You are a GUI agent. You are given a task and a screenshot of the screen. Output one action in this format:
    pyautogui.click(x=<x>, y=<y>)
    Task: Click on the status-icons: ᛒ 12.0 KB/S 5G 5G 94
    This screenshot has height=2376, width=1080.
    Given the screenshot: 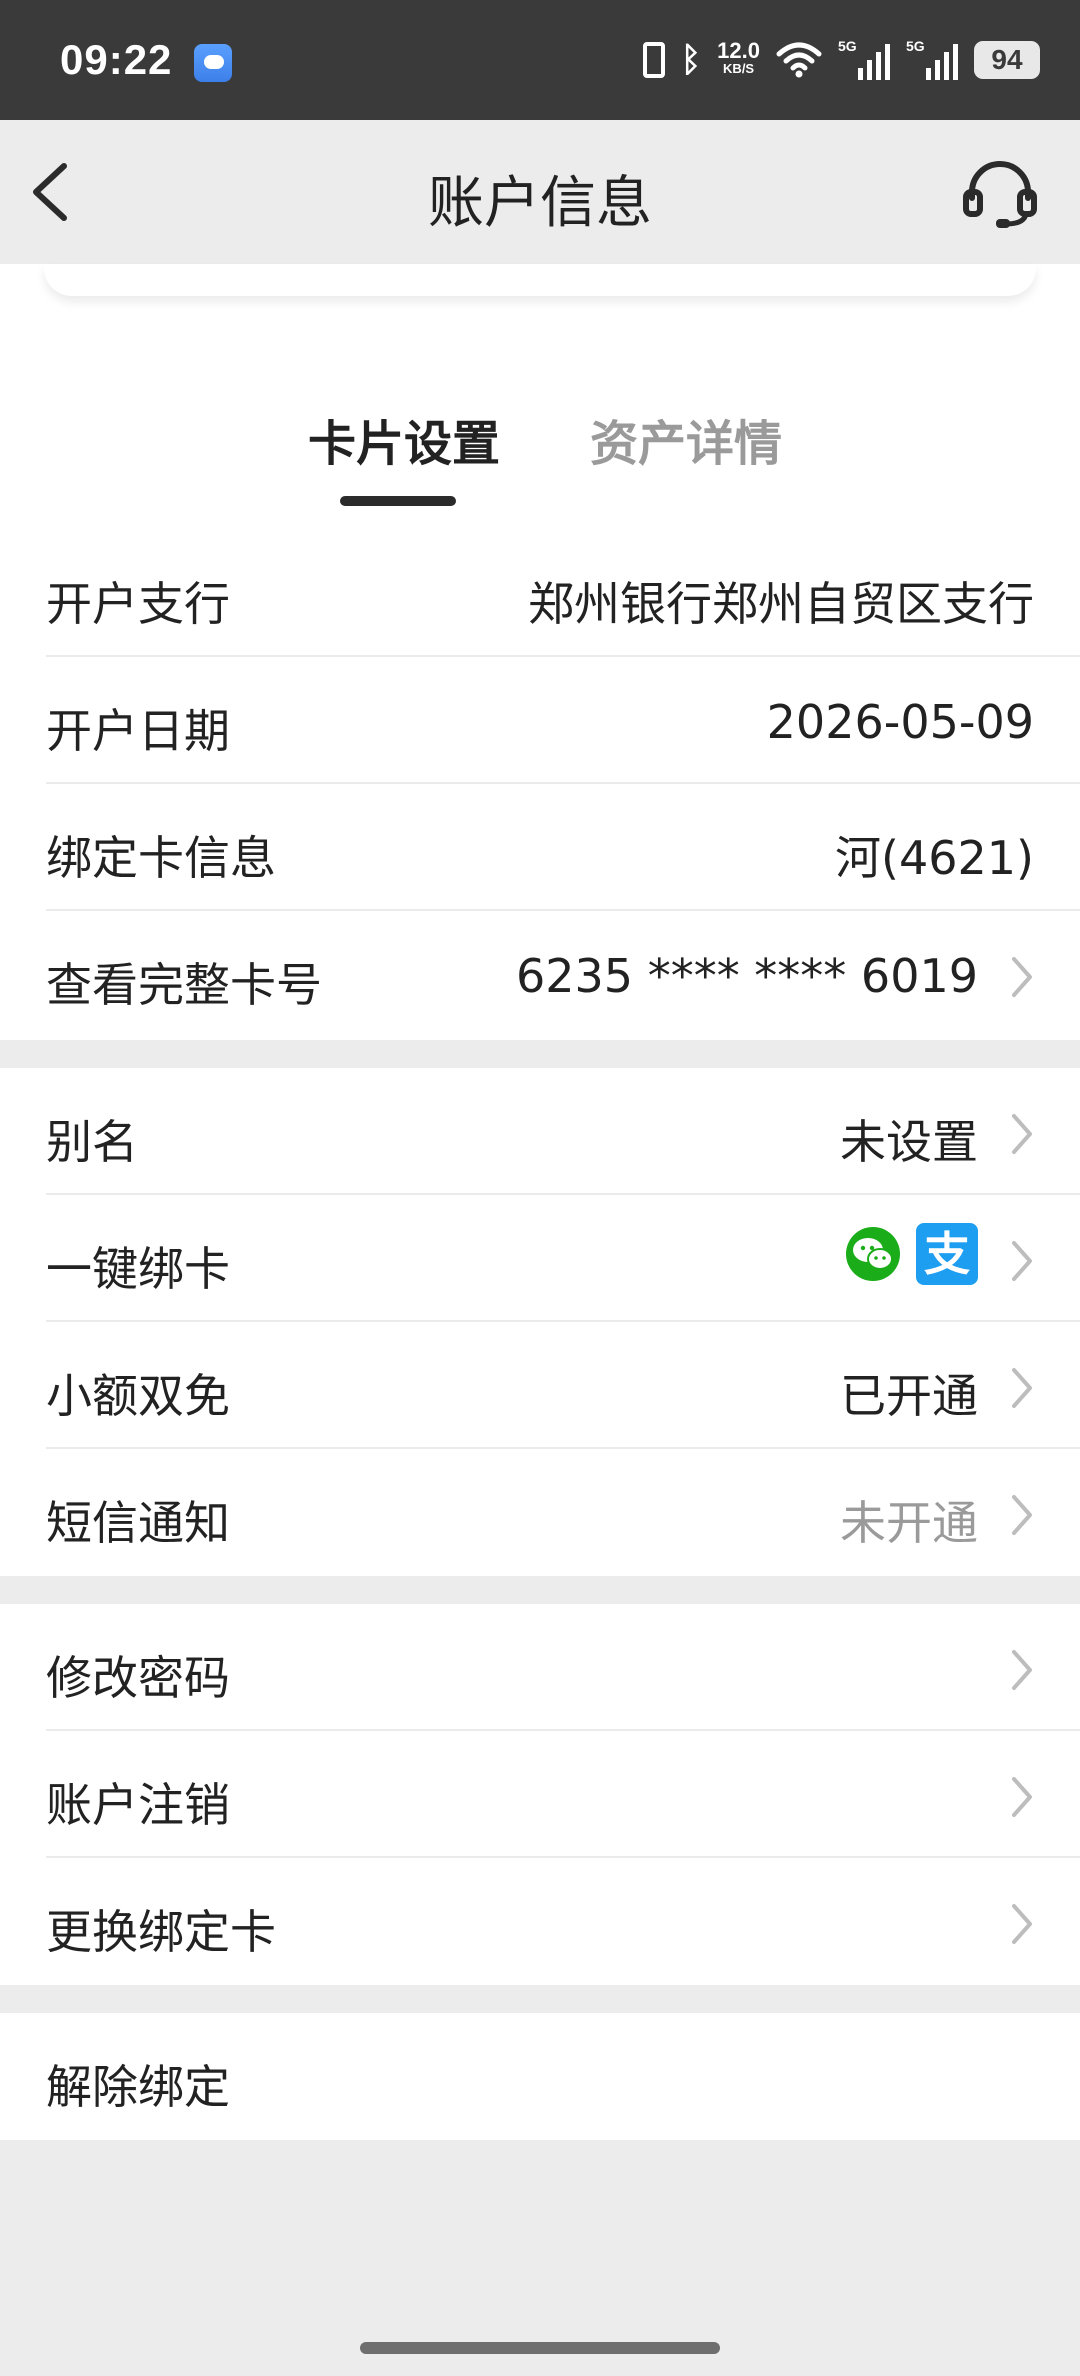 What is the action you would take?
    pyautogui.click(x=841, y=60)
    